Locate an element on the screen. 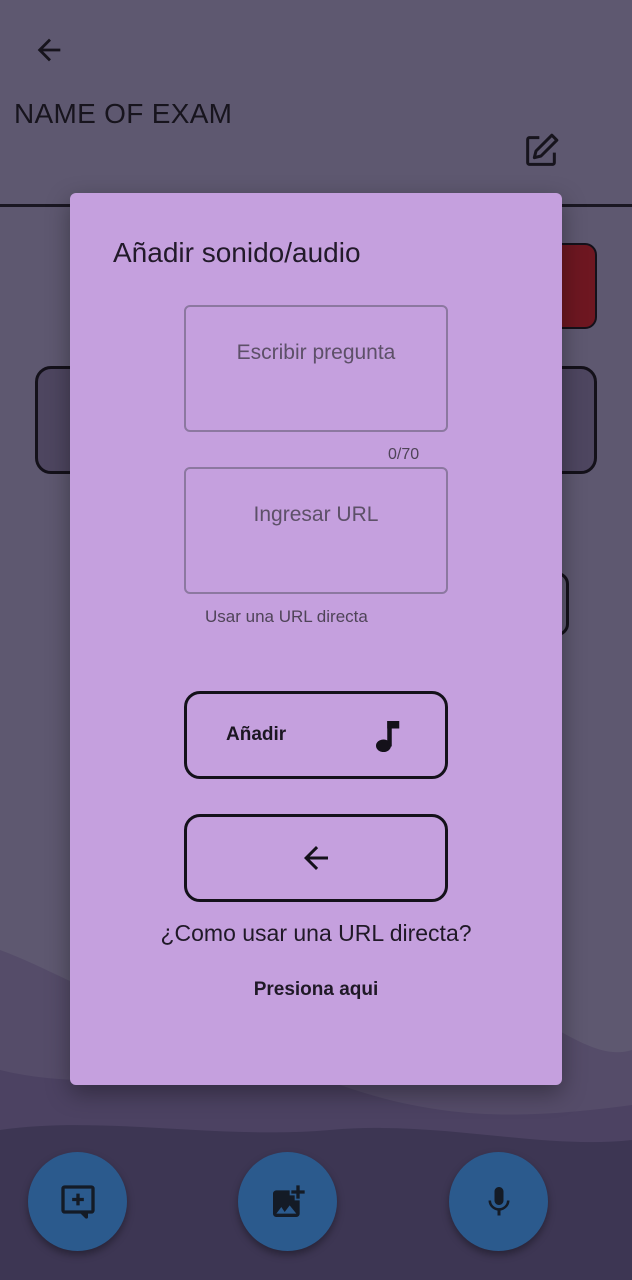 This screenshot has width=632, height=1280. dialog-back-button is located at coordinates (316, 858).